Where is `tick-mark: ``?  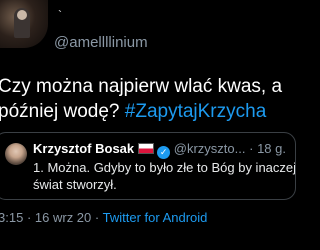 tick-mark: ` is located at coordinates (60, 15).